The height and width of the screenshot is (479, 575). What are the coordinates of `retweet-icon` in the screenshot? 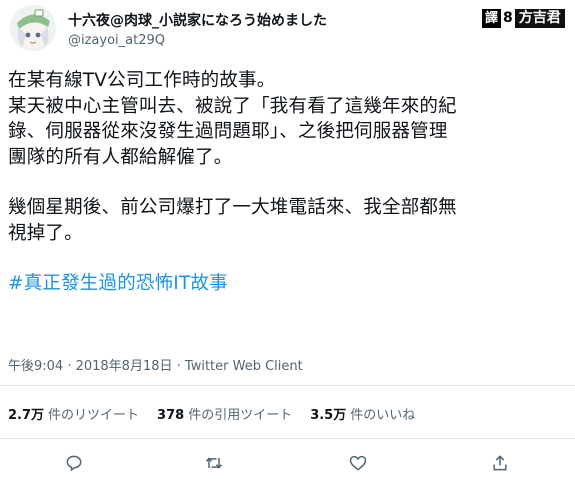 It's located at (214, 463).